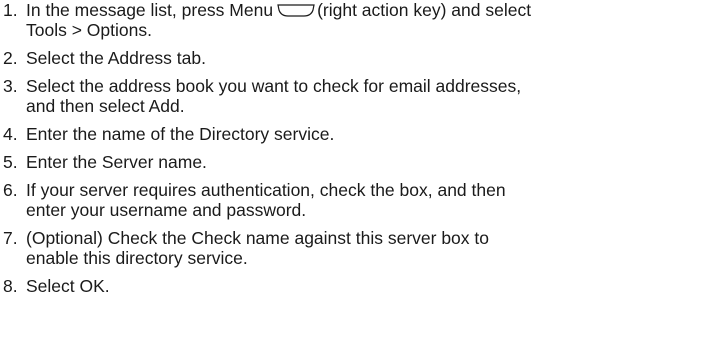 The height and width of the screenshot is (341, 708). What do you see at coordinates (116, 162) in the screenshot?
I see `step-text-line: Enter the Server name.` at bounding box center [116, 162].